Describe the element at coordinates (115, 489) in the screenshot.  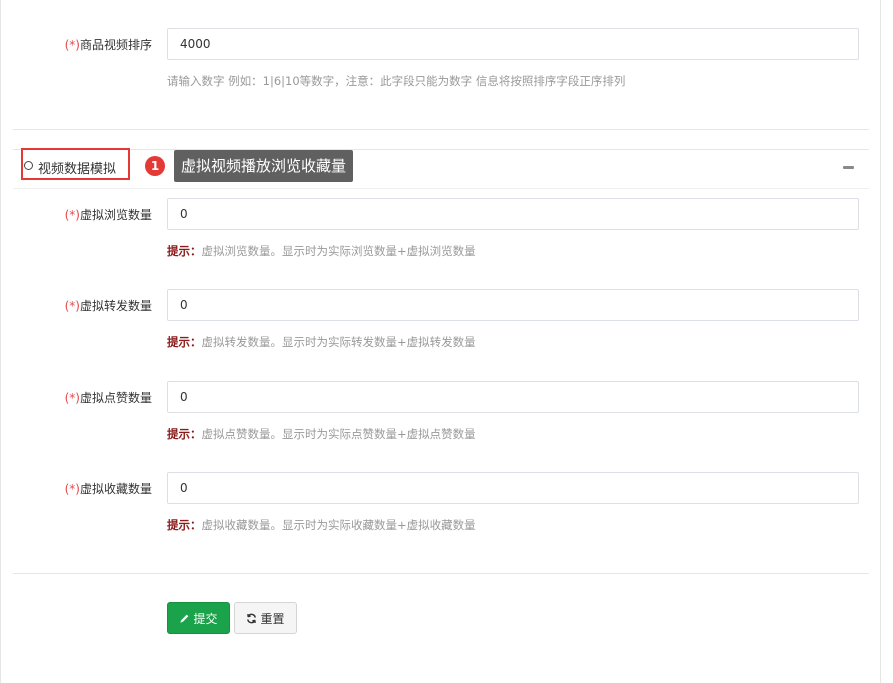
I see `virtual-favorites-label-text: 虚拟收藏数量` at that location.